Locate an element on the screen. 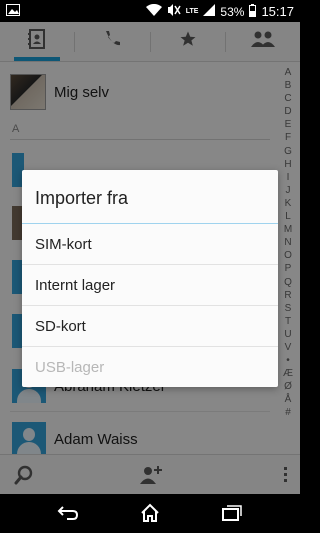 This screenshot has height=533, width=320. recent-apps-icon is located at coordinates (232, 515).